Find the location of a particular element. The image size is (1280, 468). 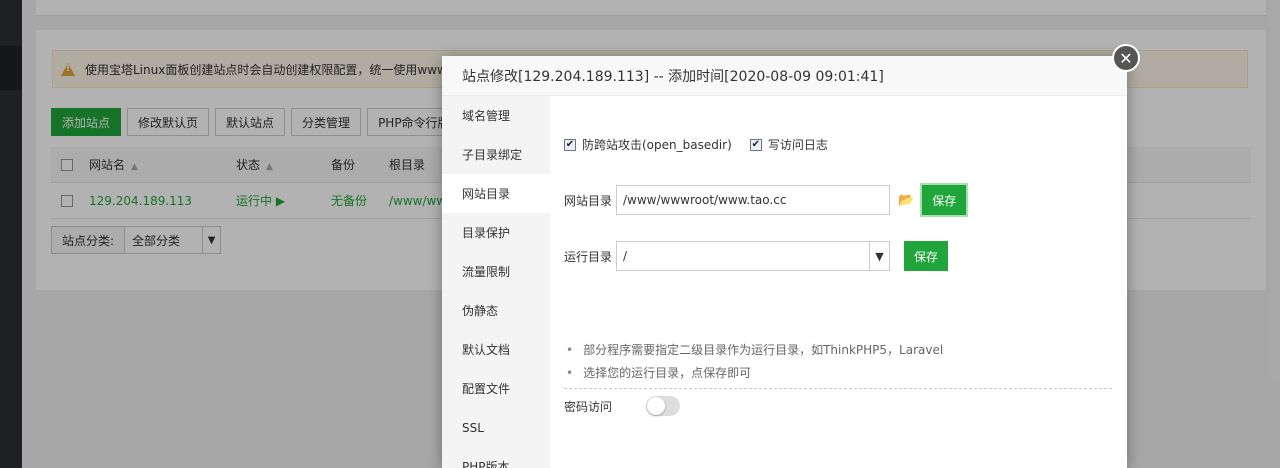

save-run-dir-button: 保存 is located at coordinates (926, 256).